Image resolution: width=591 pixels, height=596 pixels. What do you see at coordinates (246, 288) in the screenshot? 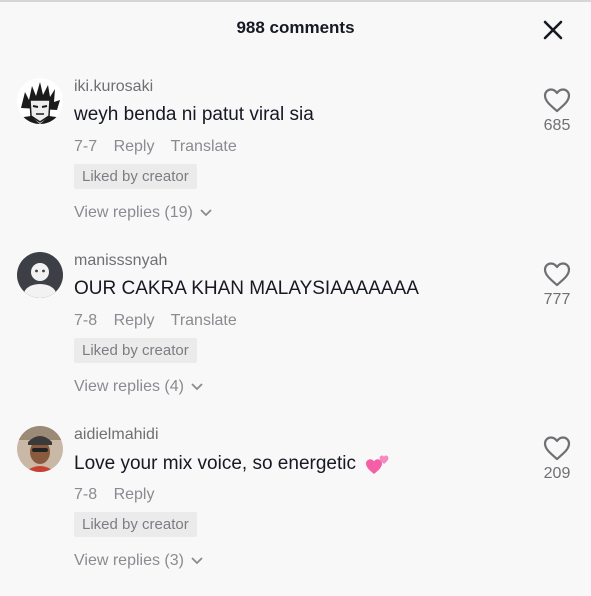
I see `comment-text: OUR CAKRA KHAN MALAYSIAAAAAAA` at bounding box center [246, 288].